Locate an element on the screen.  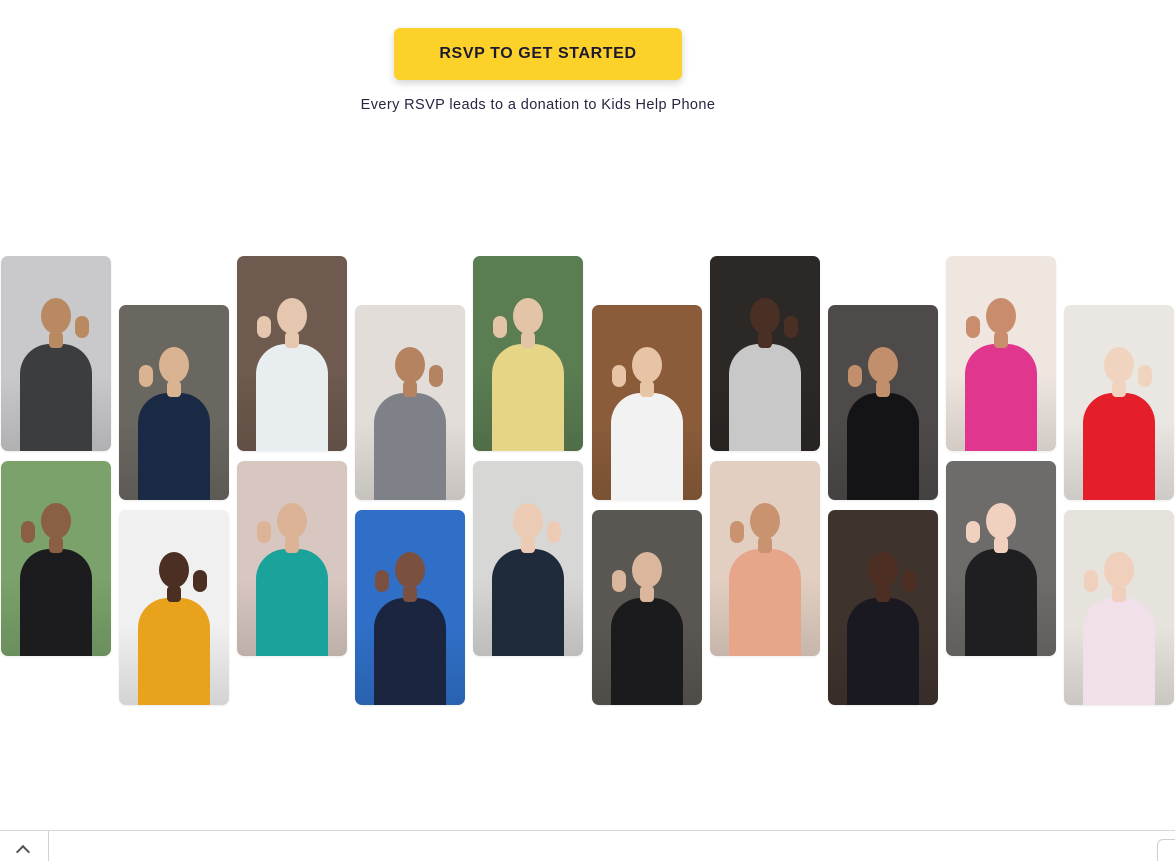
photo-guy-white-hat is located at coordinates (765, 353).